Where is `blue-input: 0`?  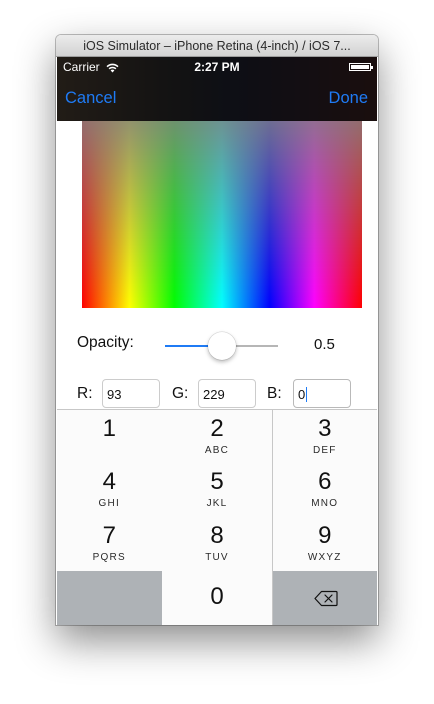 blue-input: 0 is located at coordinates (322, 393).